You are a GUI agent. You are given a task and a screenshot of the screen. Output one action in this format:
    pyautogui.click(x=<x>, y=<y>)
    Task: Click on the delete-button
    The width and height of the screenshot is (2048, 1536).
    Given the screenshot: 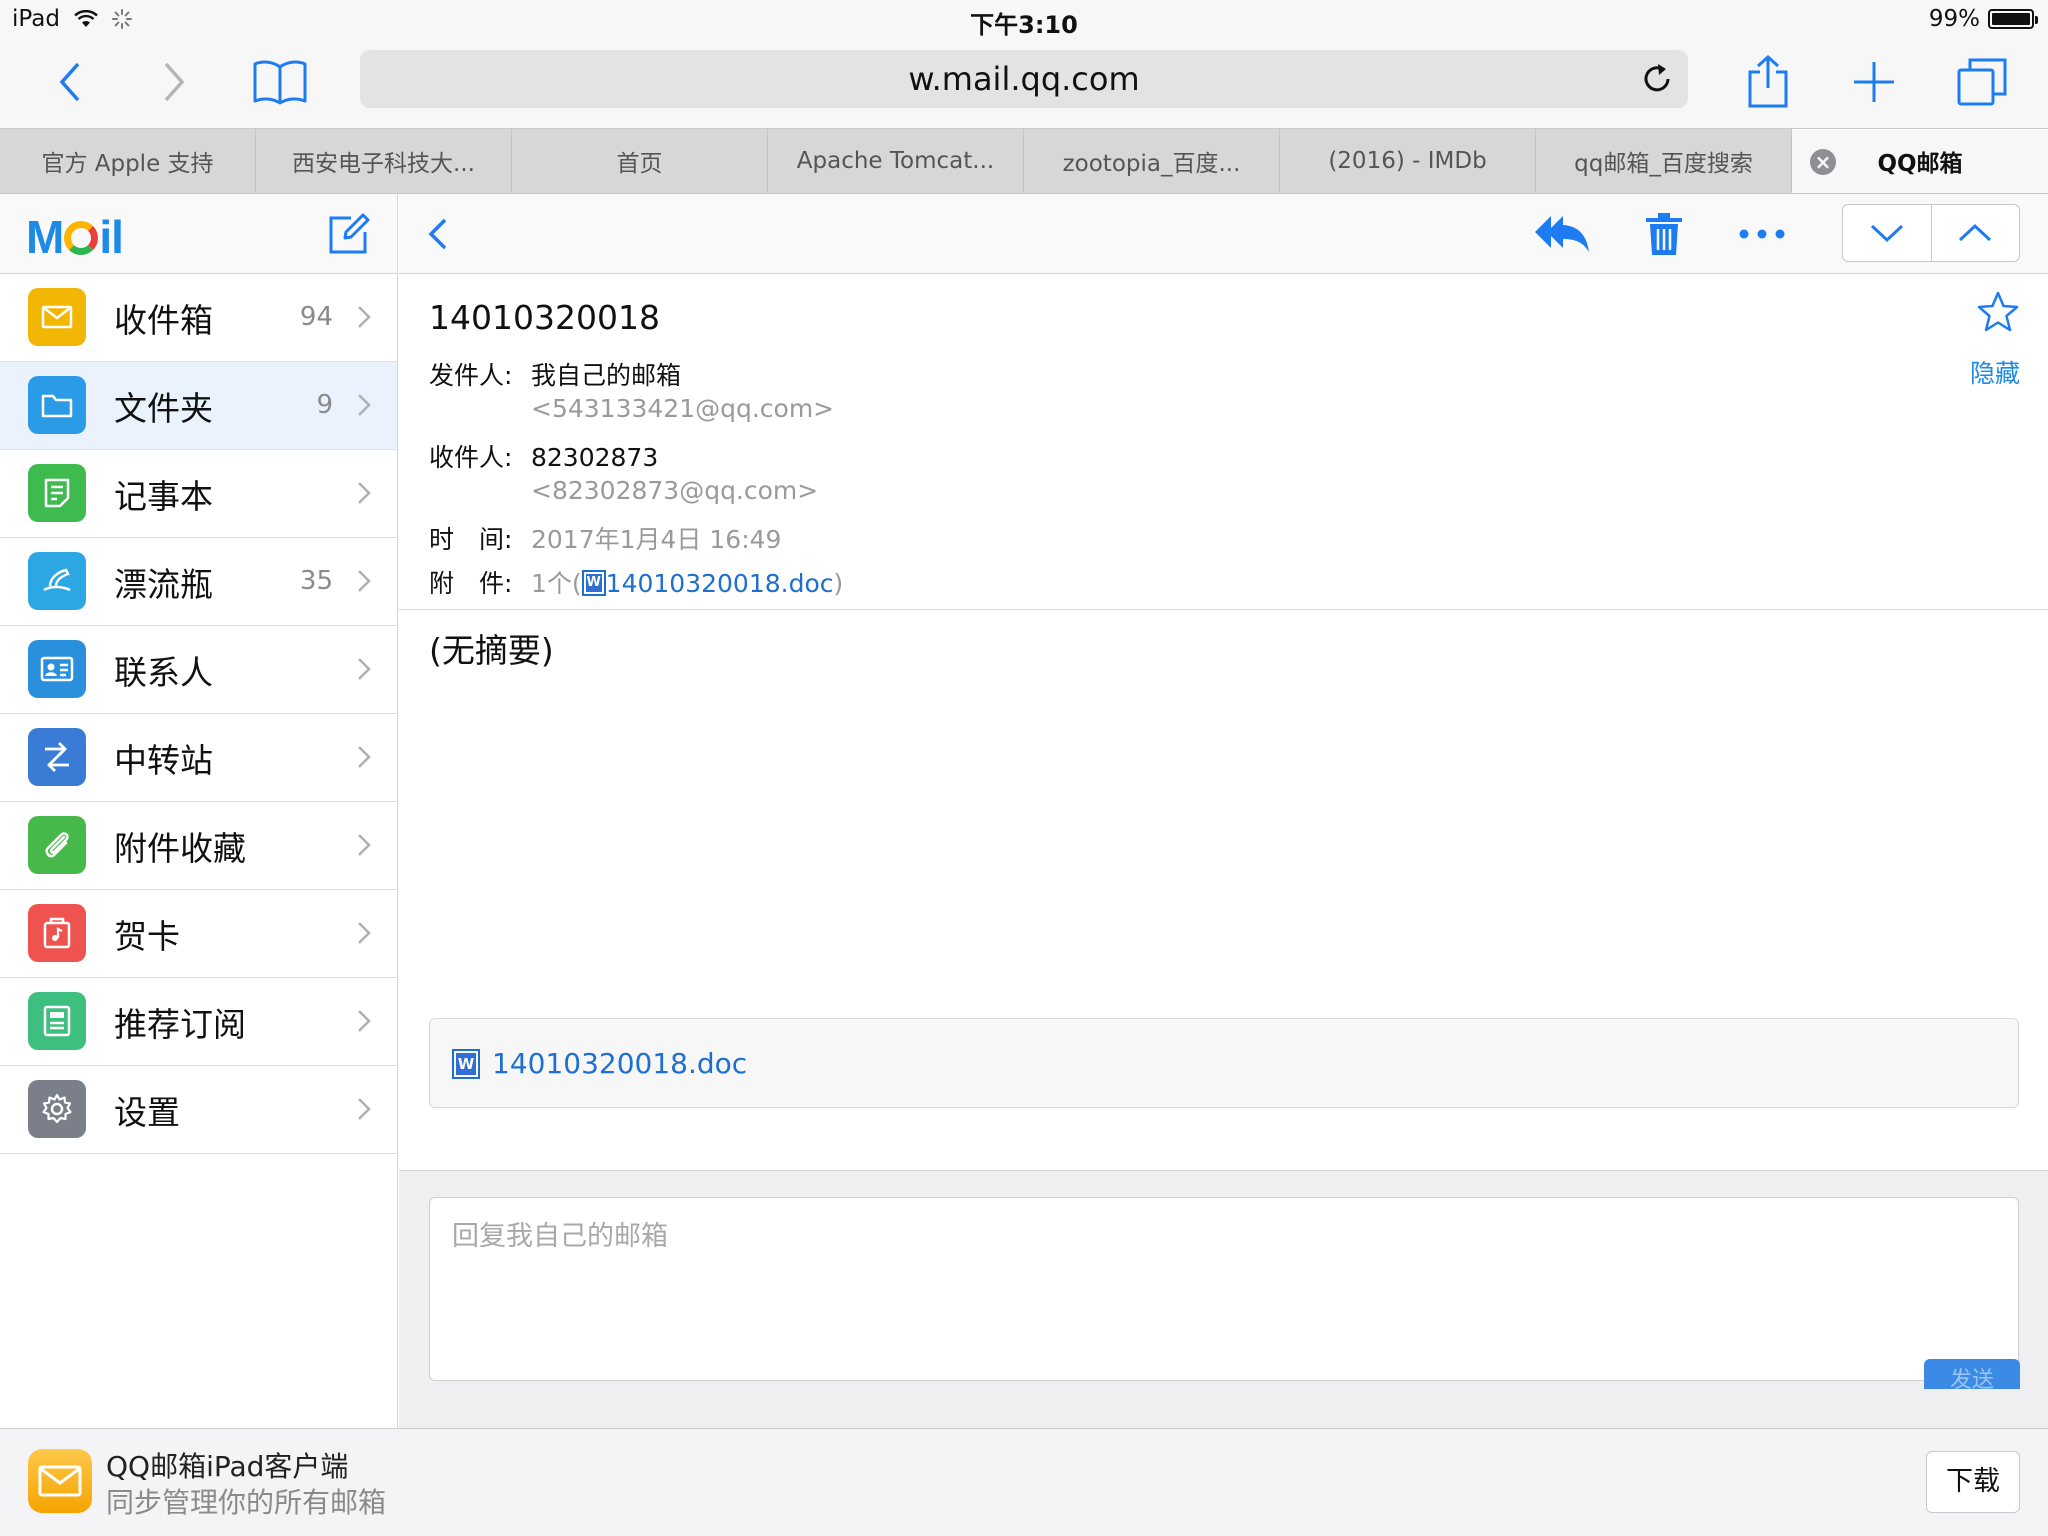 What is the action you would take?
    pyautogui.click(x=1664, y=234)
    